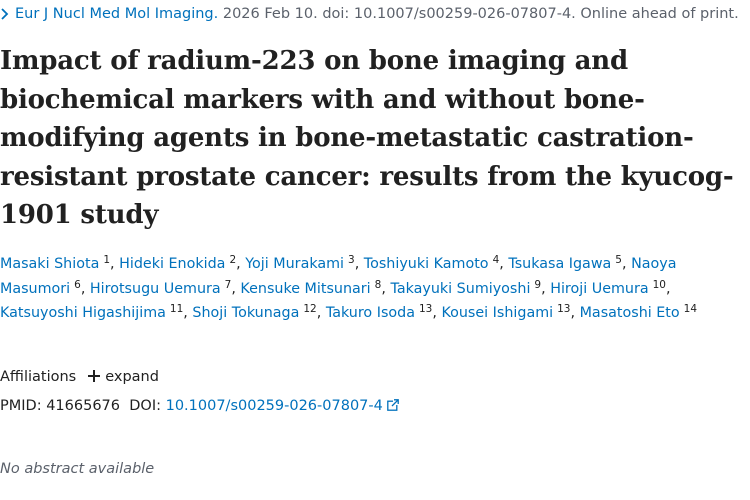 The width and height of the screenshot is (750, 500). Describe the element at coordinates (232, 260) in the screenshot. I see `author-affiliation-number: 2` at that location.